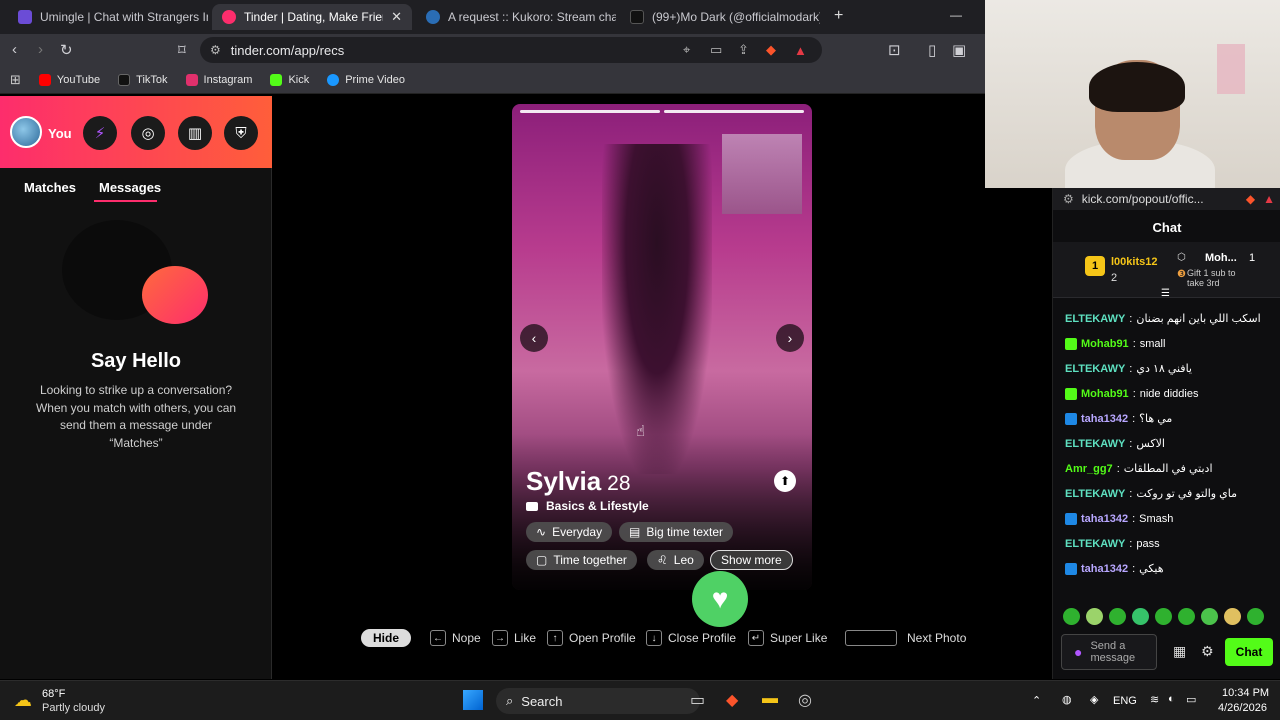 This screenshot has width=1280, height=720. What do you see at coordinates (50, 187) in the screenshot?
I see `tab-matches: Matches` at bounding box center [50, 187].